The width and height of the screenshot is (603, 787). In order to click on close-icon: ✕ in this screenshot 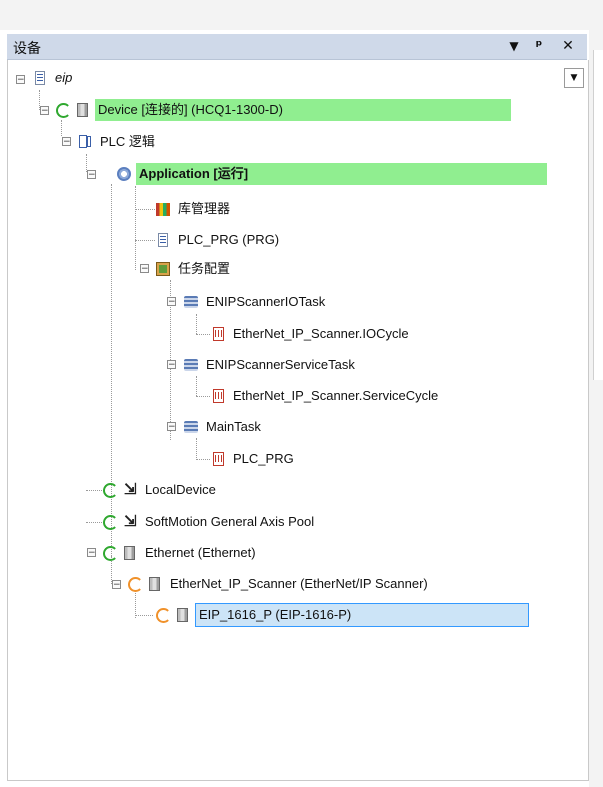, I will do `click(568, 46)`.